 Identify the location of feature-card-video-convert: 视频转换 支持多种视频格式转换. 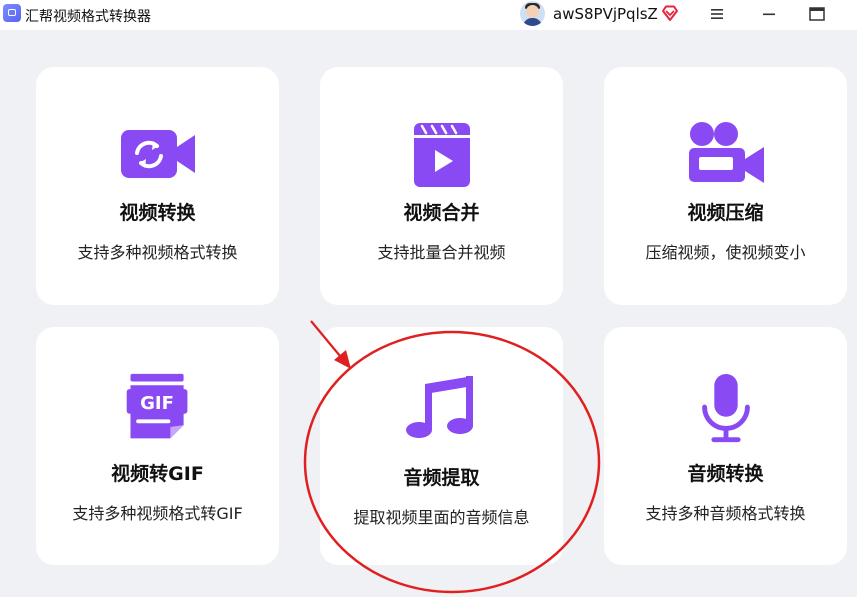
(157, 186).